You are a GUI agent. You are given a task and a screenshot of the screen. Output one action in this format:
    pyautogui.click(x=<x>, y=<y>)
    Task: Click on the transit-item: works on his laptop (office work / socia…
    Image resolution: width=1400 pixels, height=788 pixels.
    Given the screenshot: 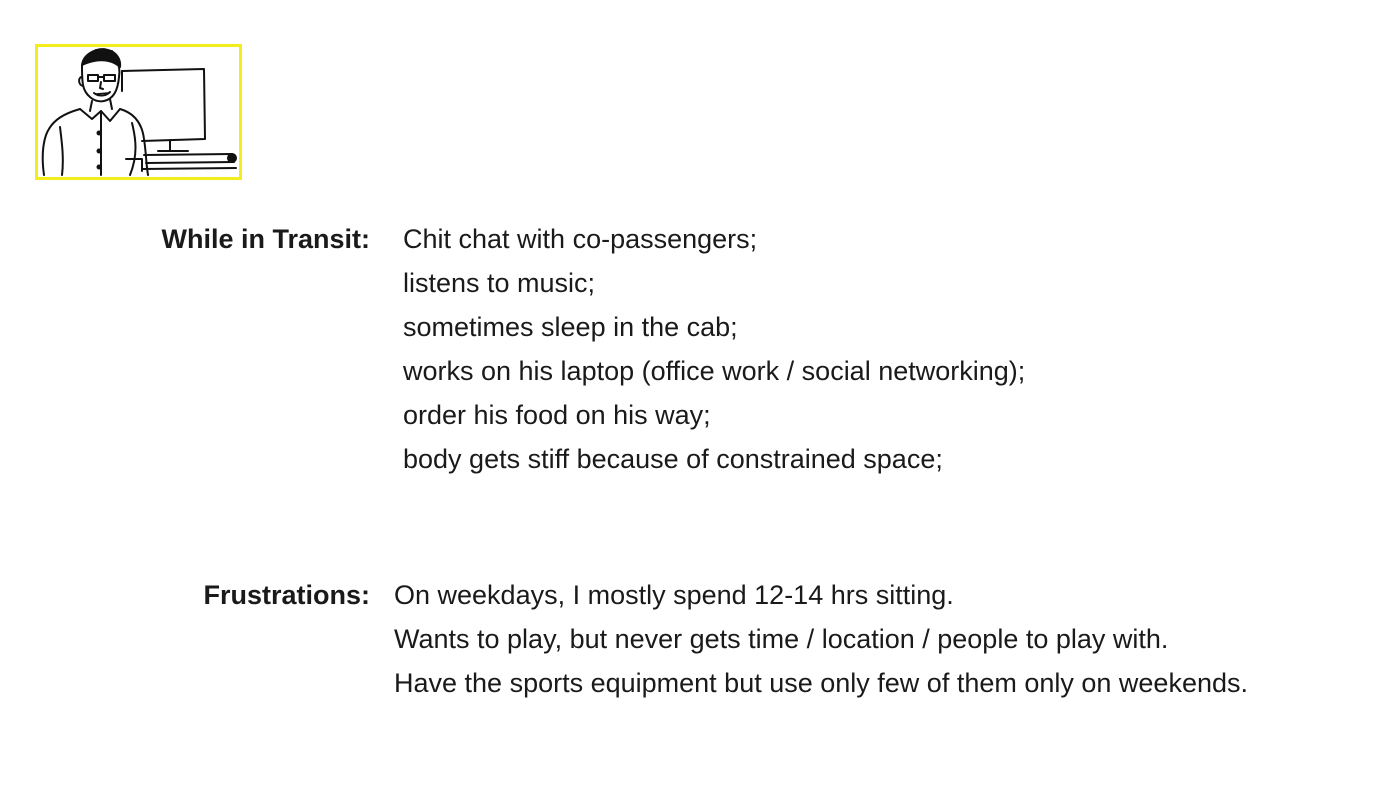 What is the action you would take?
    pyautogui.click(x=714, y=371)
    